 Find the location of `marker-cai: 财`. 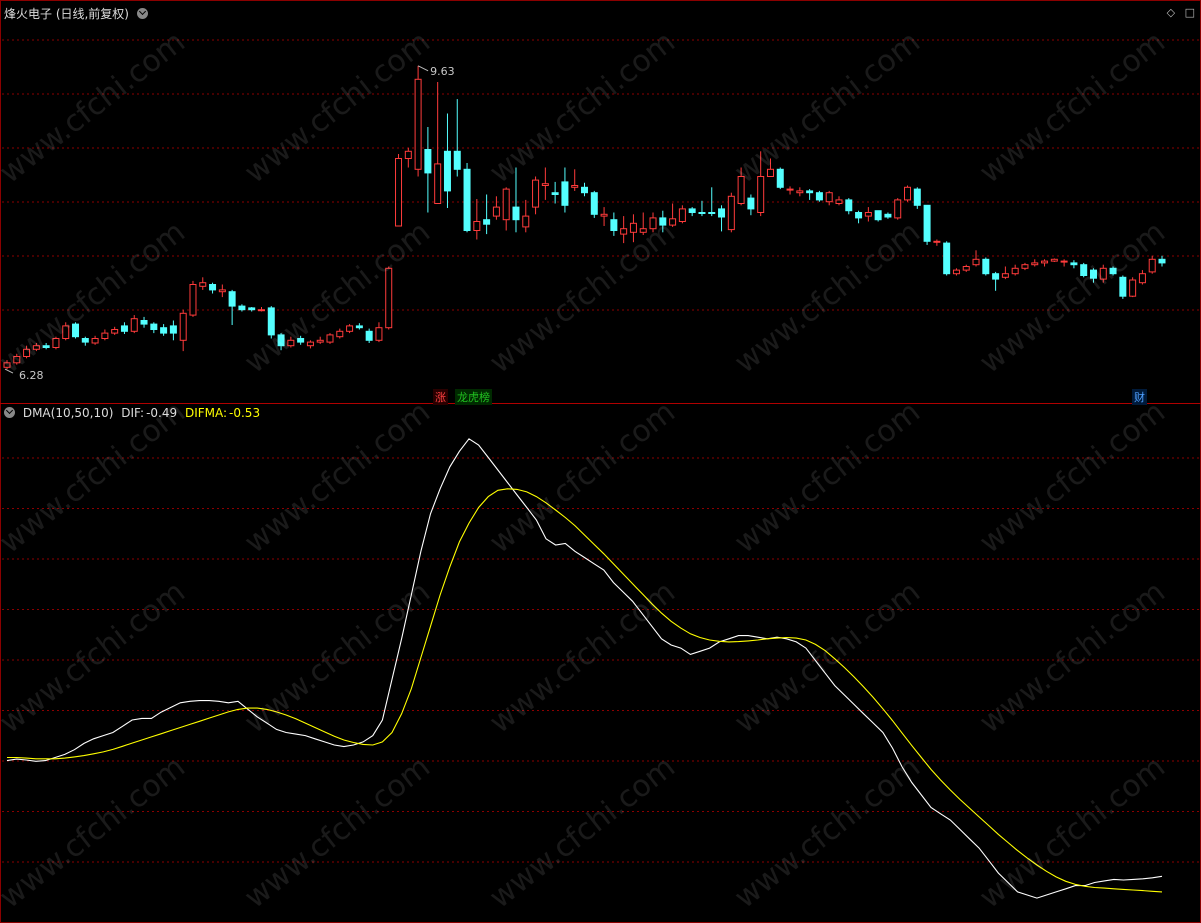

marker-cai: 财 is located at coordinates (1139, 397).